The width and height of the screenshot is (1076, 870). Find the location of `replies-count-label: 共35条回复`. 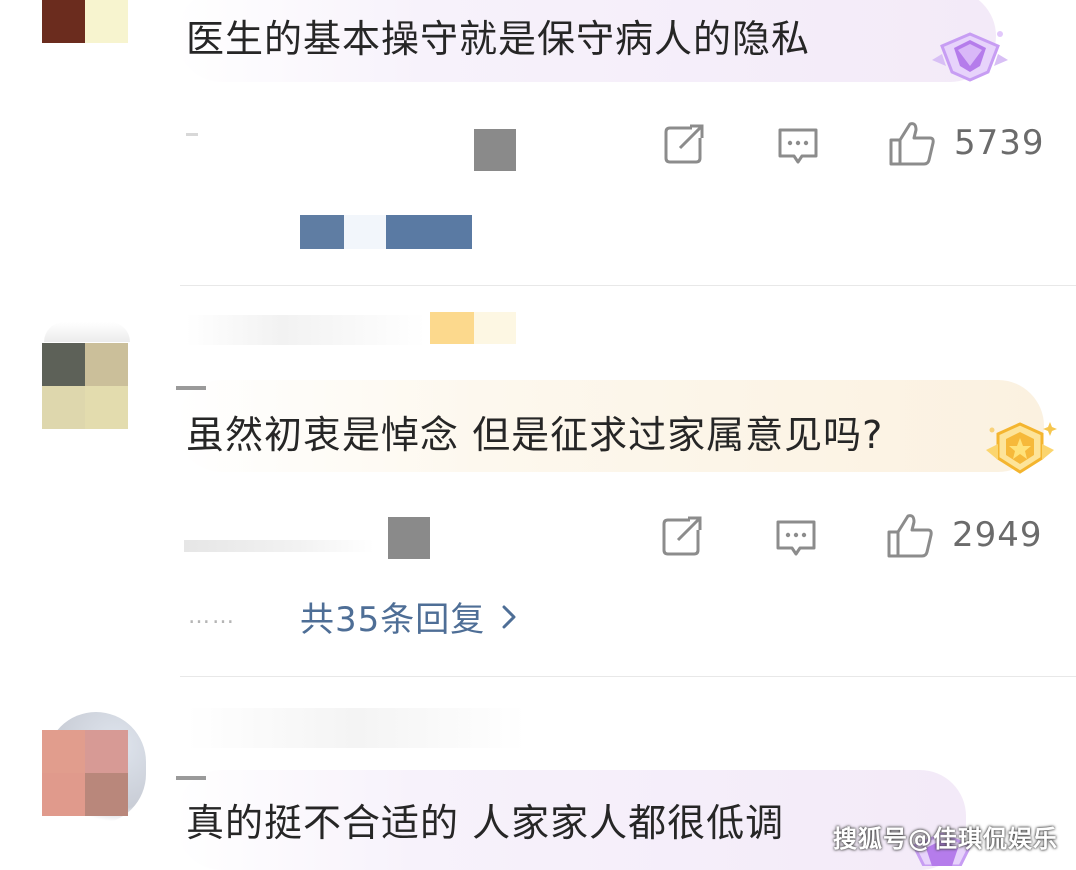

replies-count-label: 共35条回复 is located at coordinates (393, 620).